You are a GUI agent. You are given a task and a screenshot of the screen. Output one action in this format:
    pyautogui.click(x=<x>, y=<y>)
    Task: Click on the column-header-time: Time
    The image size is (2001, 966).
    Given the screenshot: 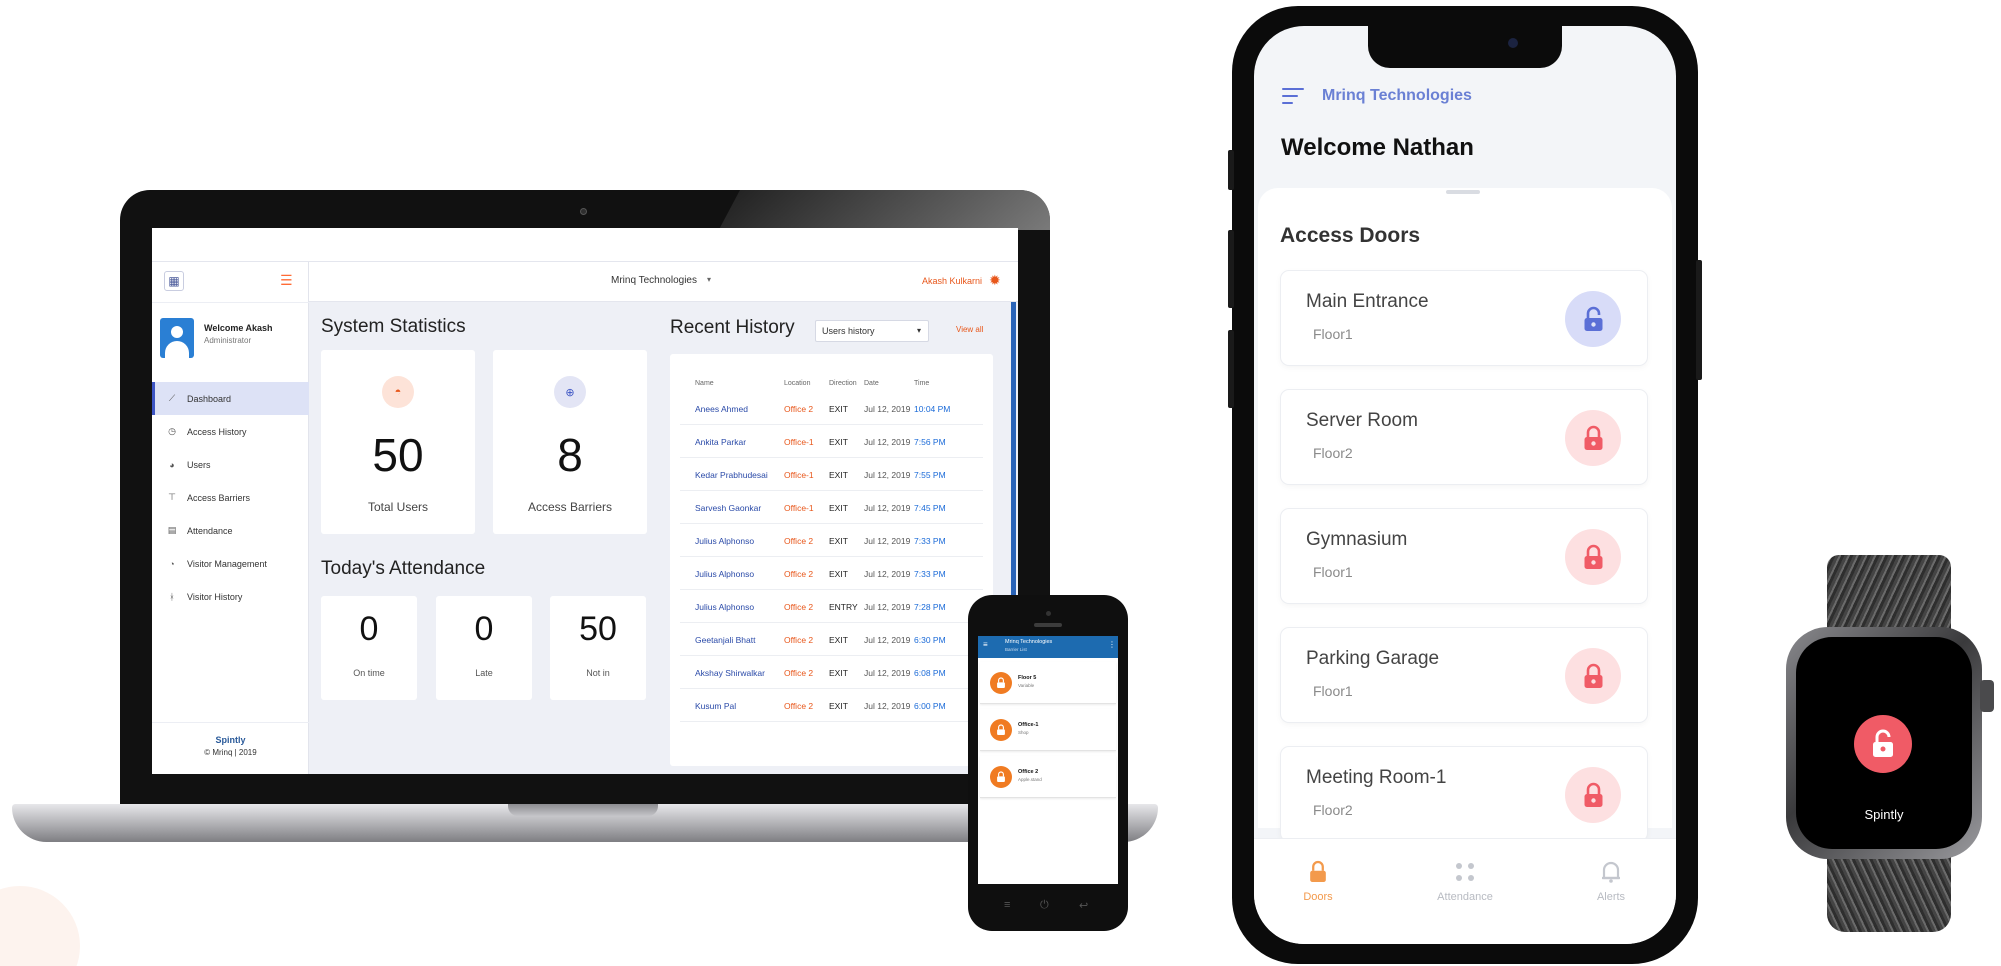 What is the action you would take?
    pyautogui.click(x=921, y=383)
    